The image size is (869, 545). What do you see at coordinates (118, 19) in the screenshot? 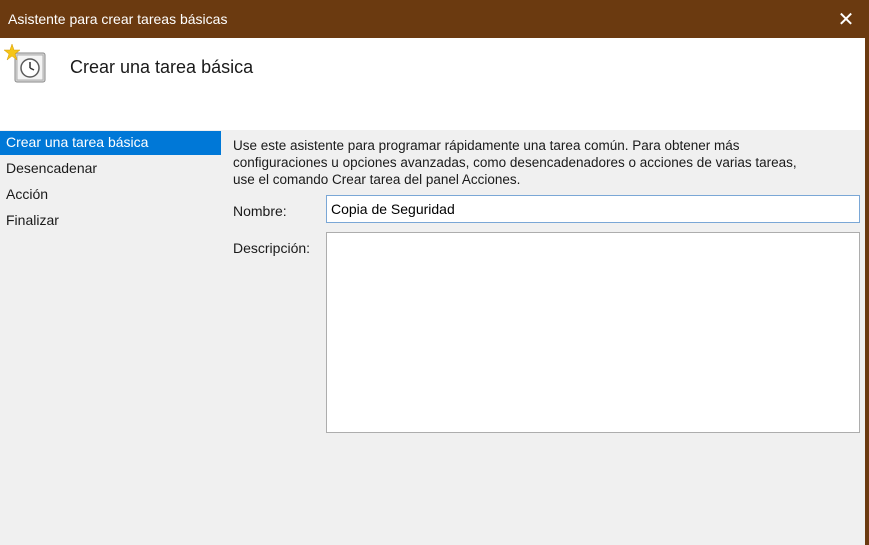
I see `window-title: Asistente para crear tareas básicas` at bounding box center [118, 19].